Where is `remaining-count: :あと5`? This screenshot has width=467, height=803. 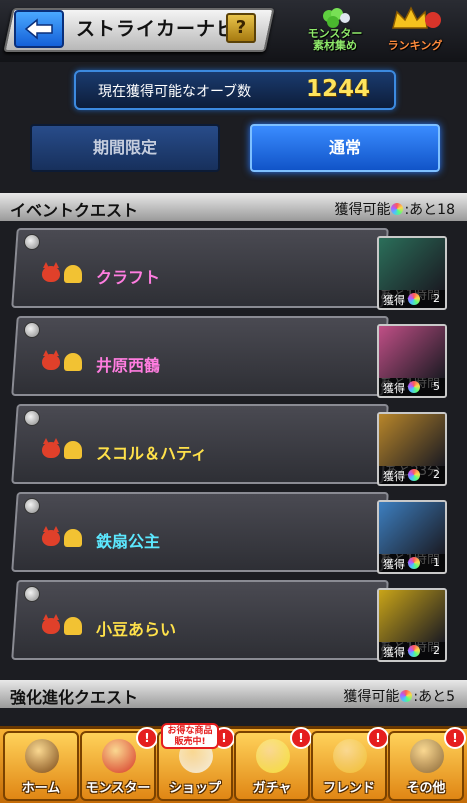 remaining-count: :あと5 is located at coordinates (434, 697).